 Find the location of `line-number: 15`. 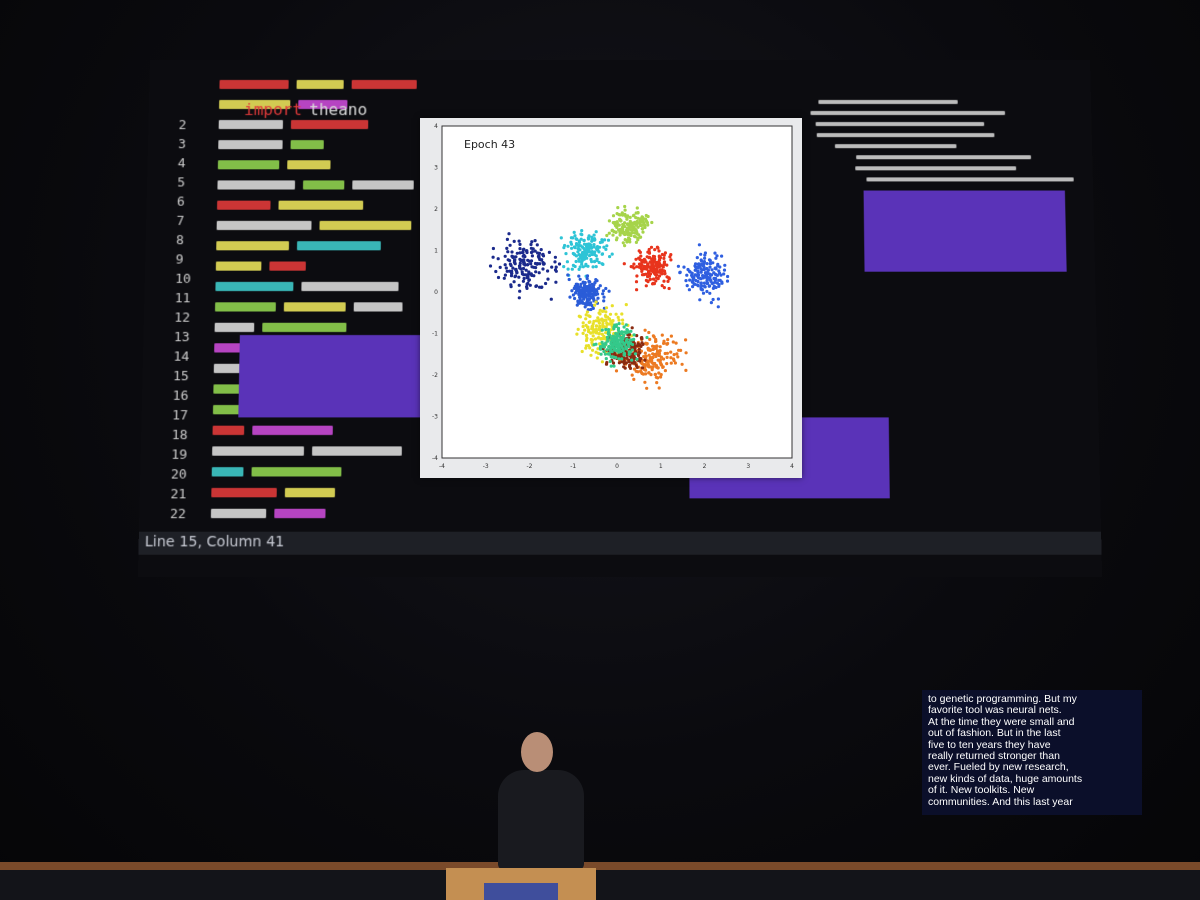

line-number: 15 is located at coordinates (181, 376).